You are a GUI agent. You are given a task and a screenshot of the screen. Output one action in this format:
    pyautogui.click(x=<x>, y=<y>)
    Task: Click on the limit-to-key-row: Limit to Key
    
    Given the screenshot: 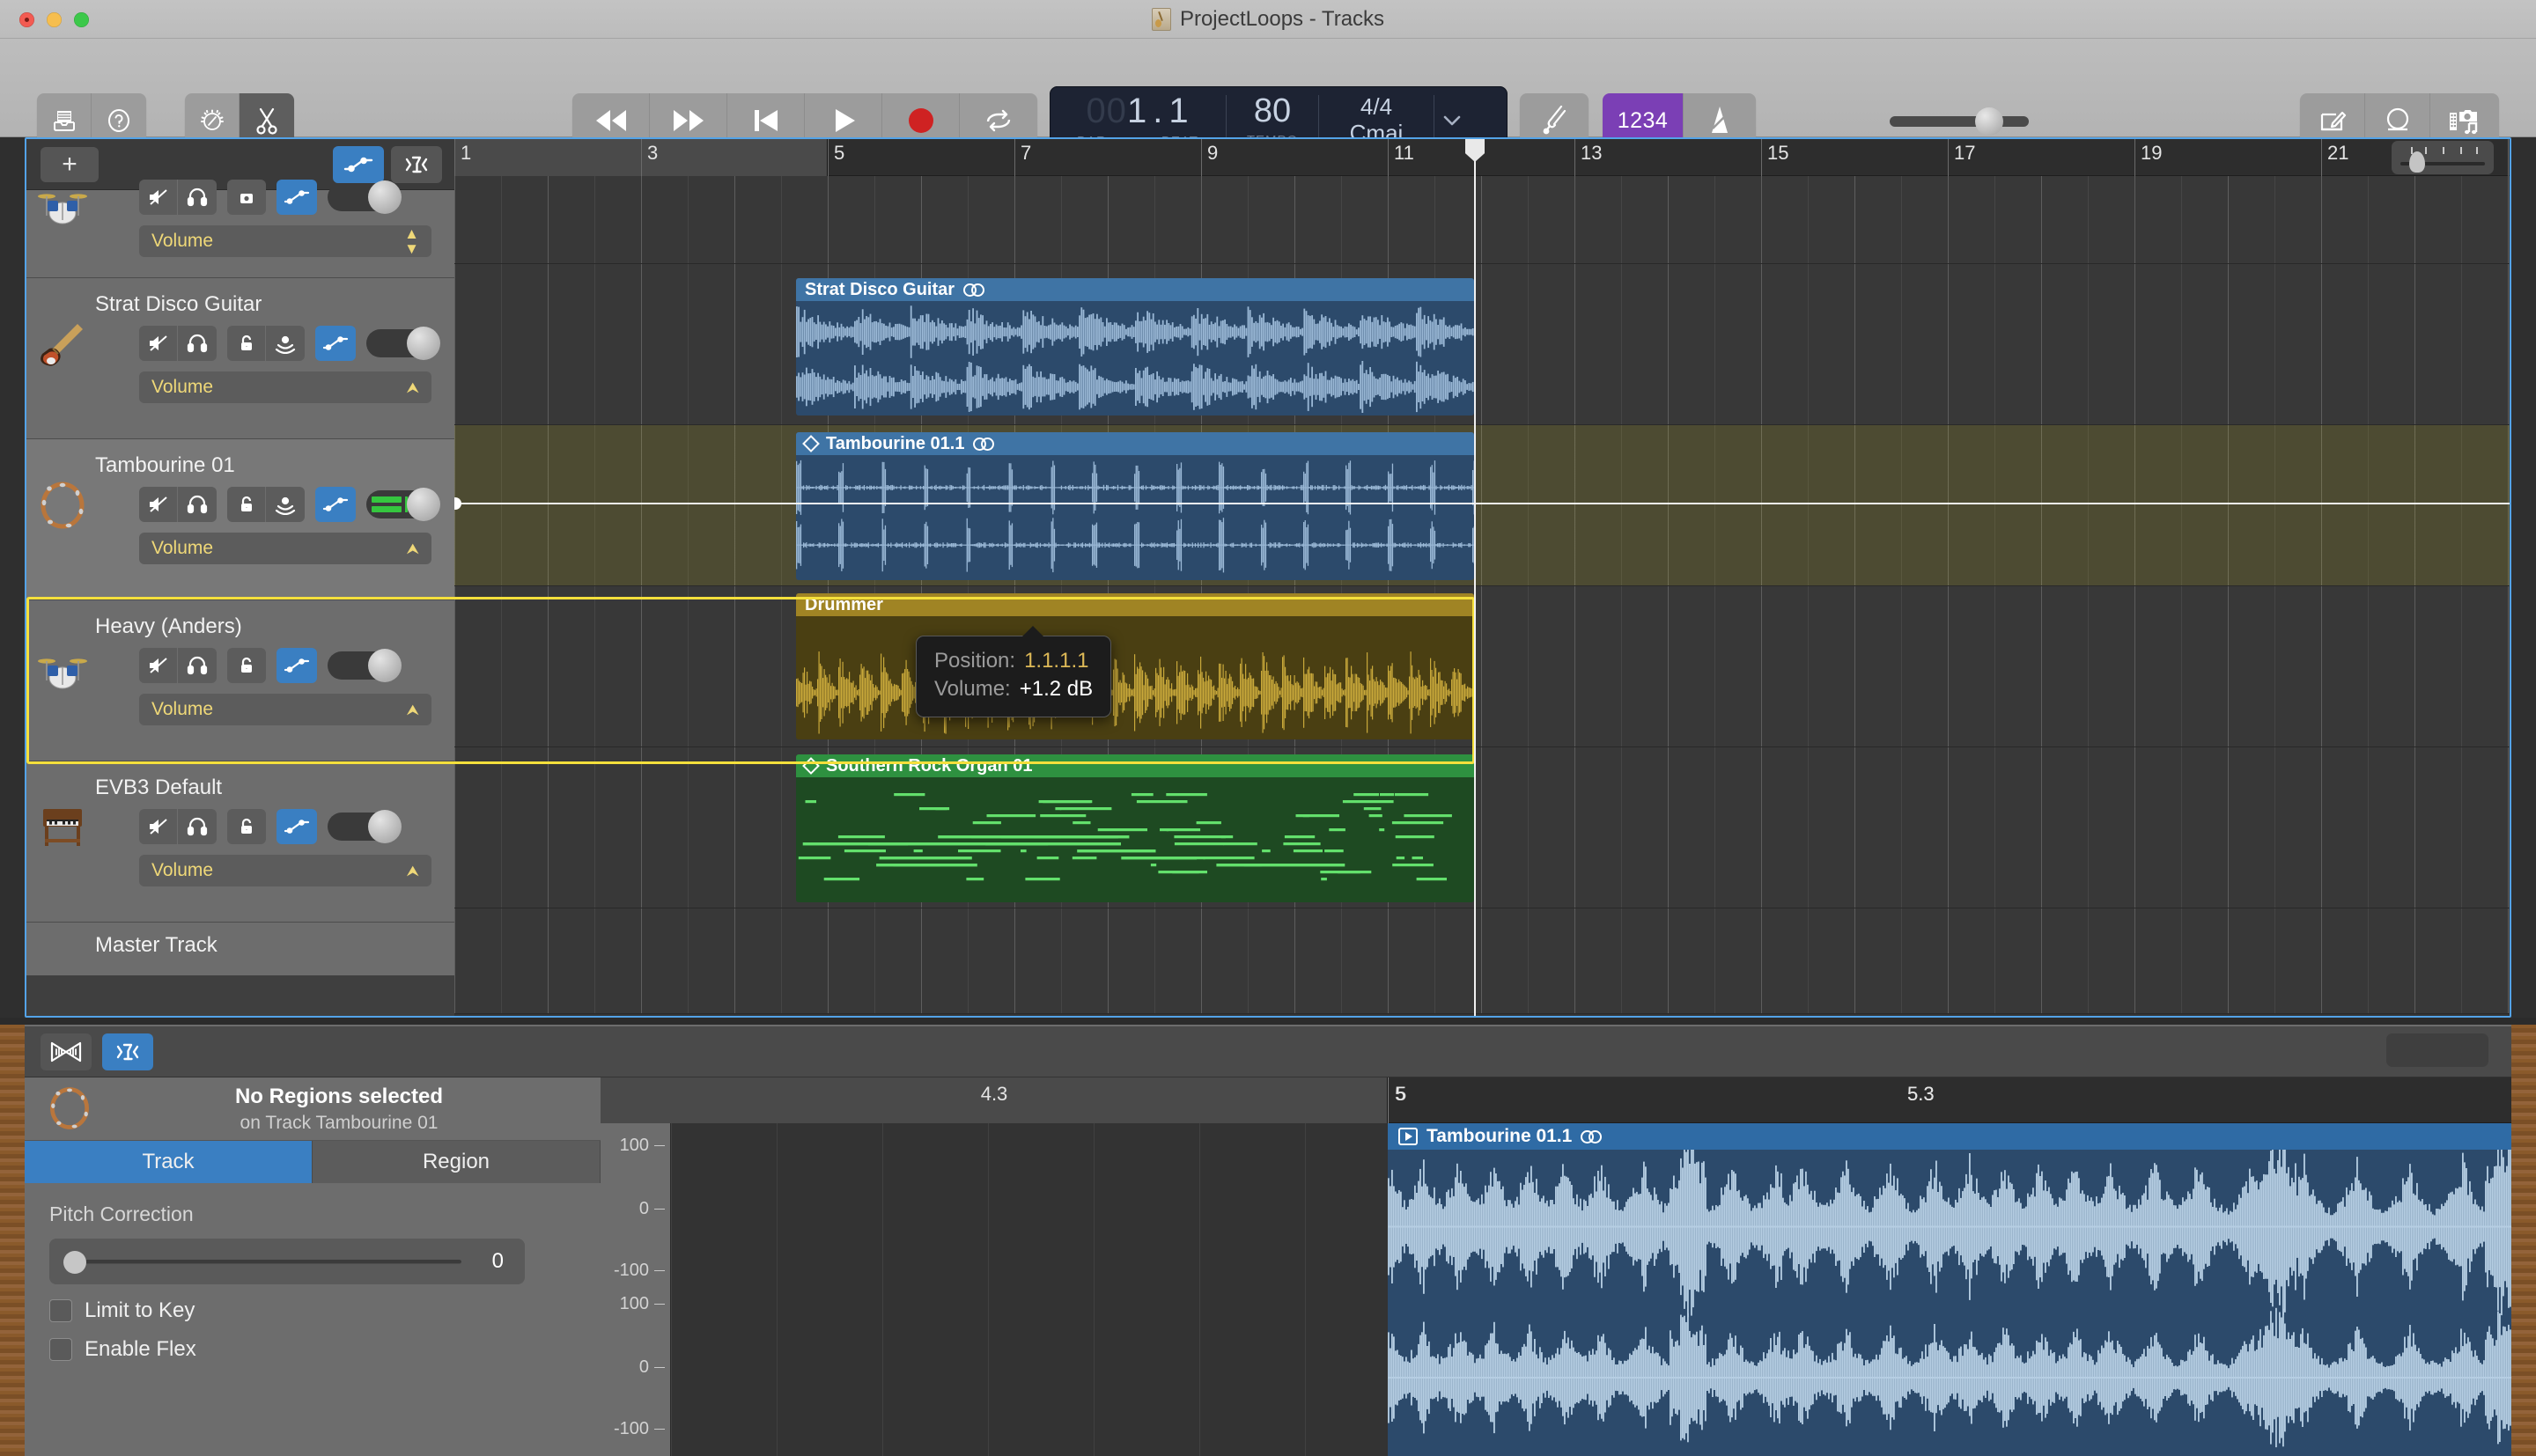 What is the action you would take?
    pyautogui.click(x=312, y=1310)
    